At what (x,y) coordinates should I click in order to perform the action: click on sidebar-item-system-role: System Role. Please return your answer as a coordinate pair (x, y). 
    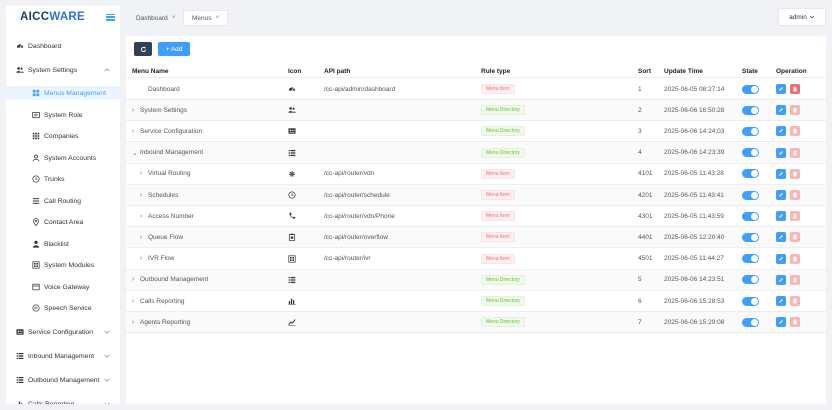
    Looking at the image, I should click on (63, 115).